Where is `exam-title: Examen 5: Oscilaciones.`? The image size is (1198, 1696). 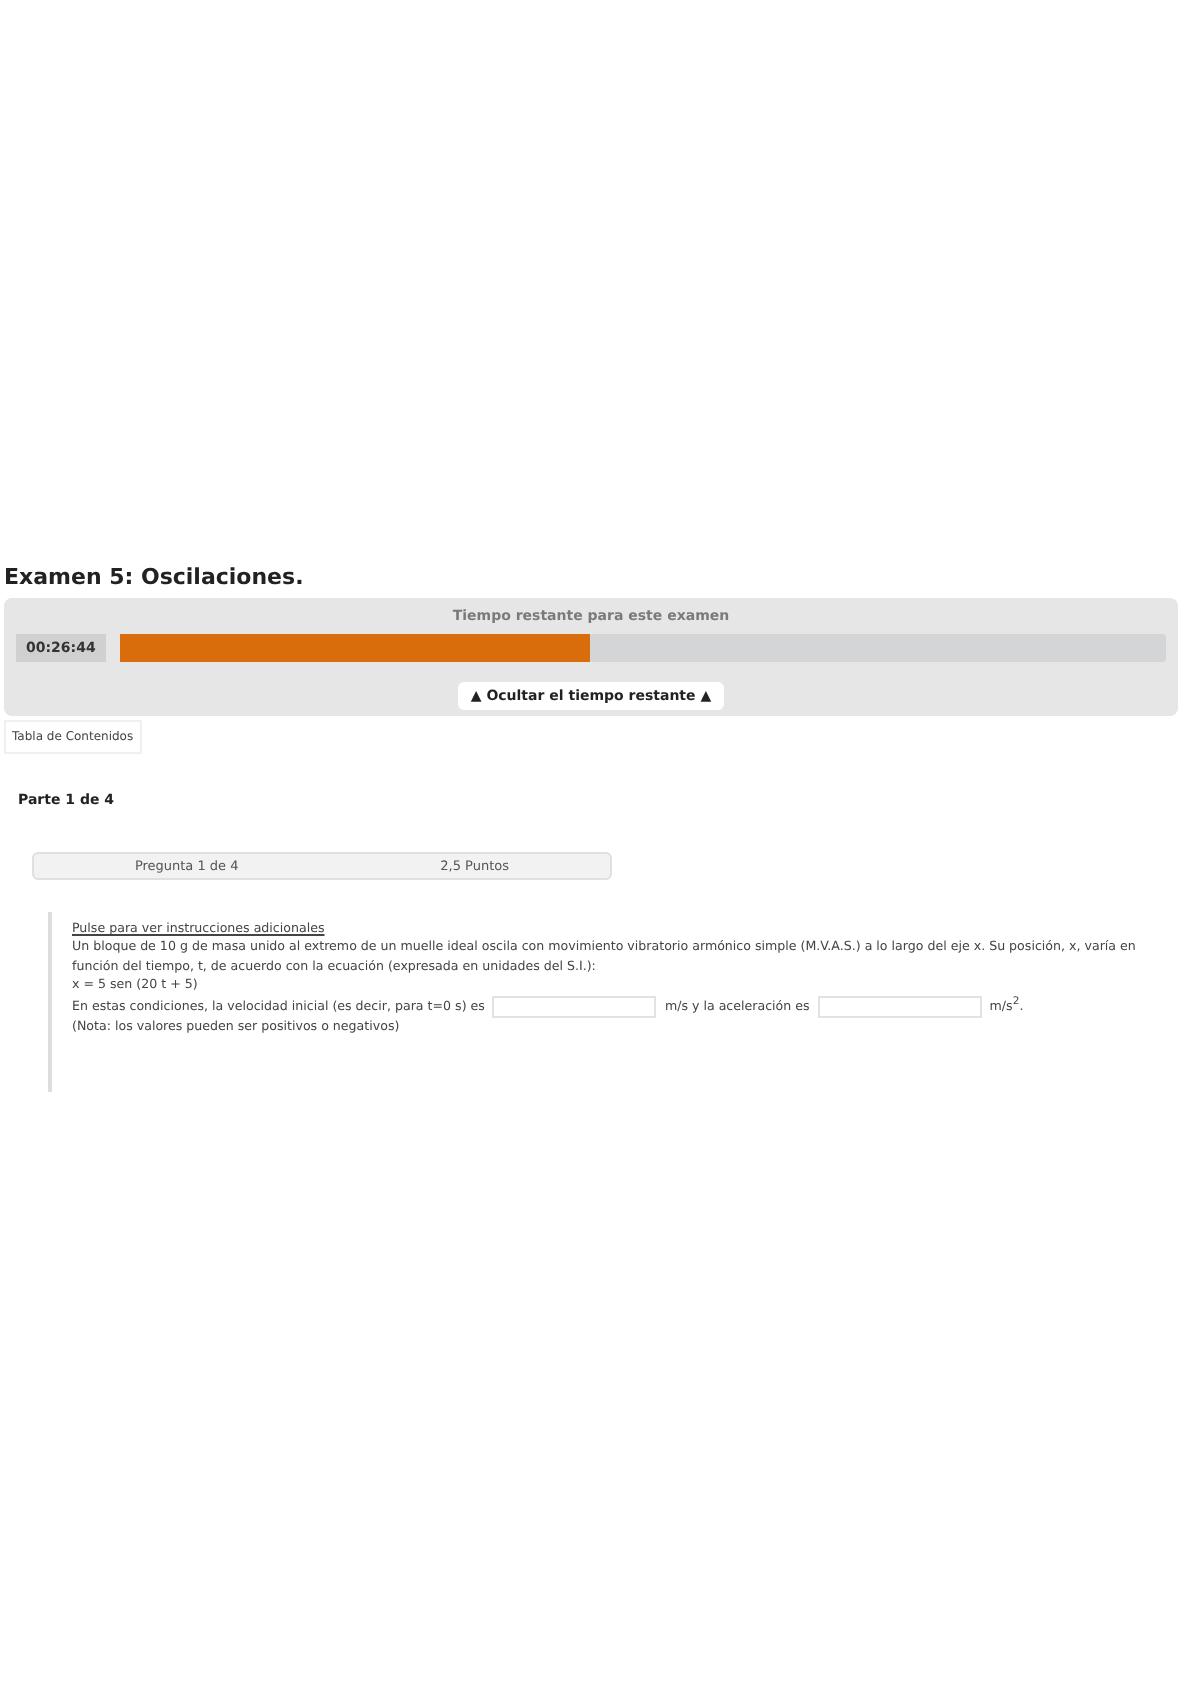
exam-title: Examen 5: Oscilaciones. is located at coordinates (155, 577).